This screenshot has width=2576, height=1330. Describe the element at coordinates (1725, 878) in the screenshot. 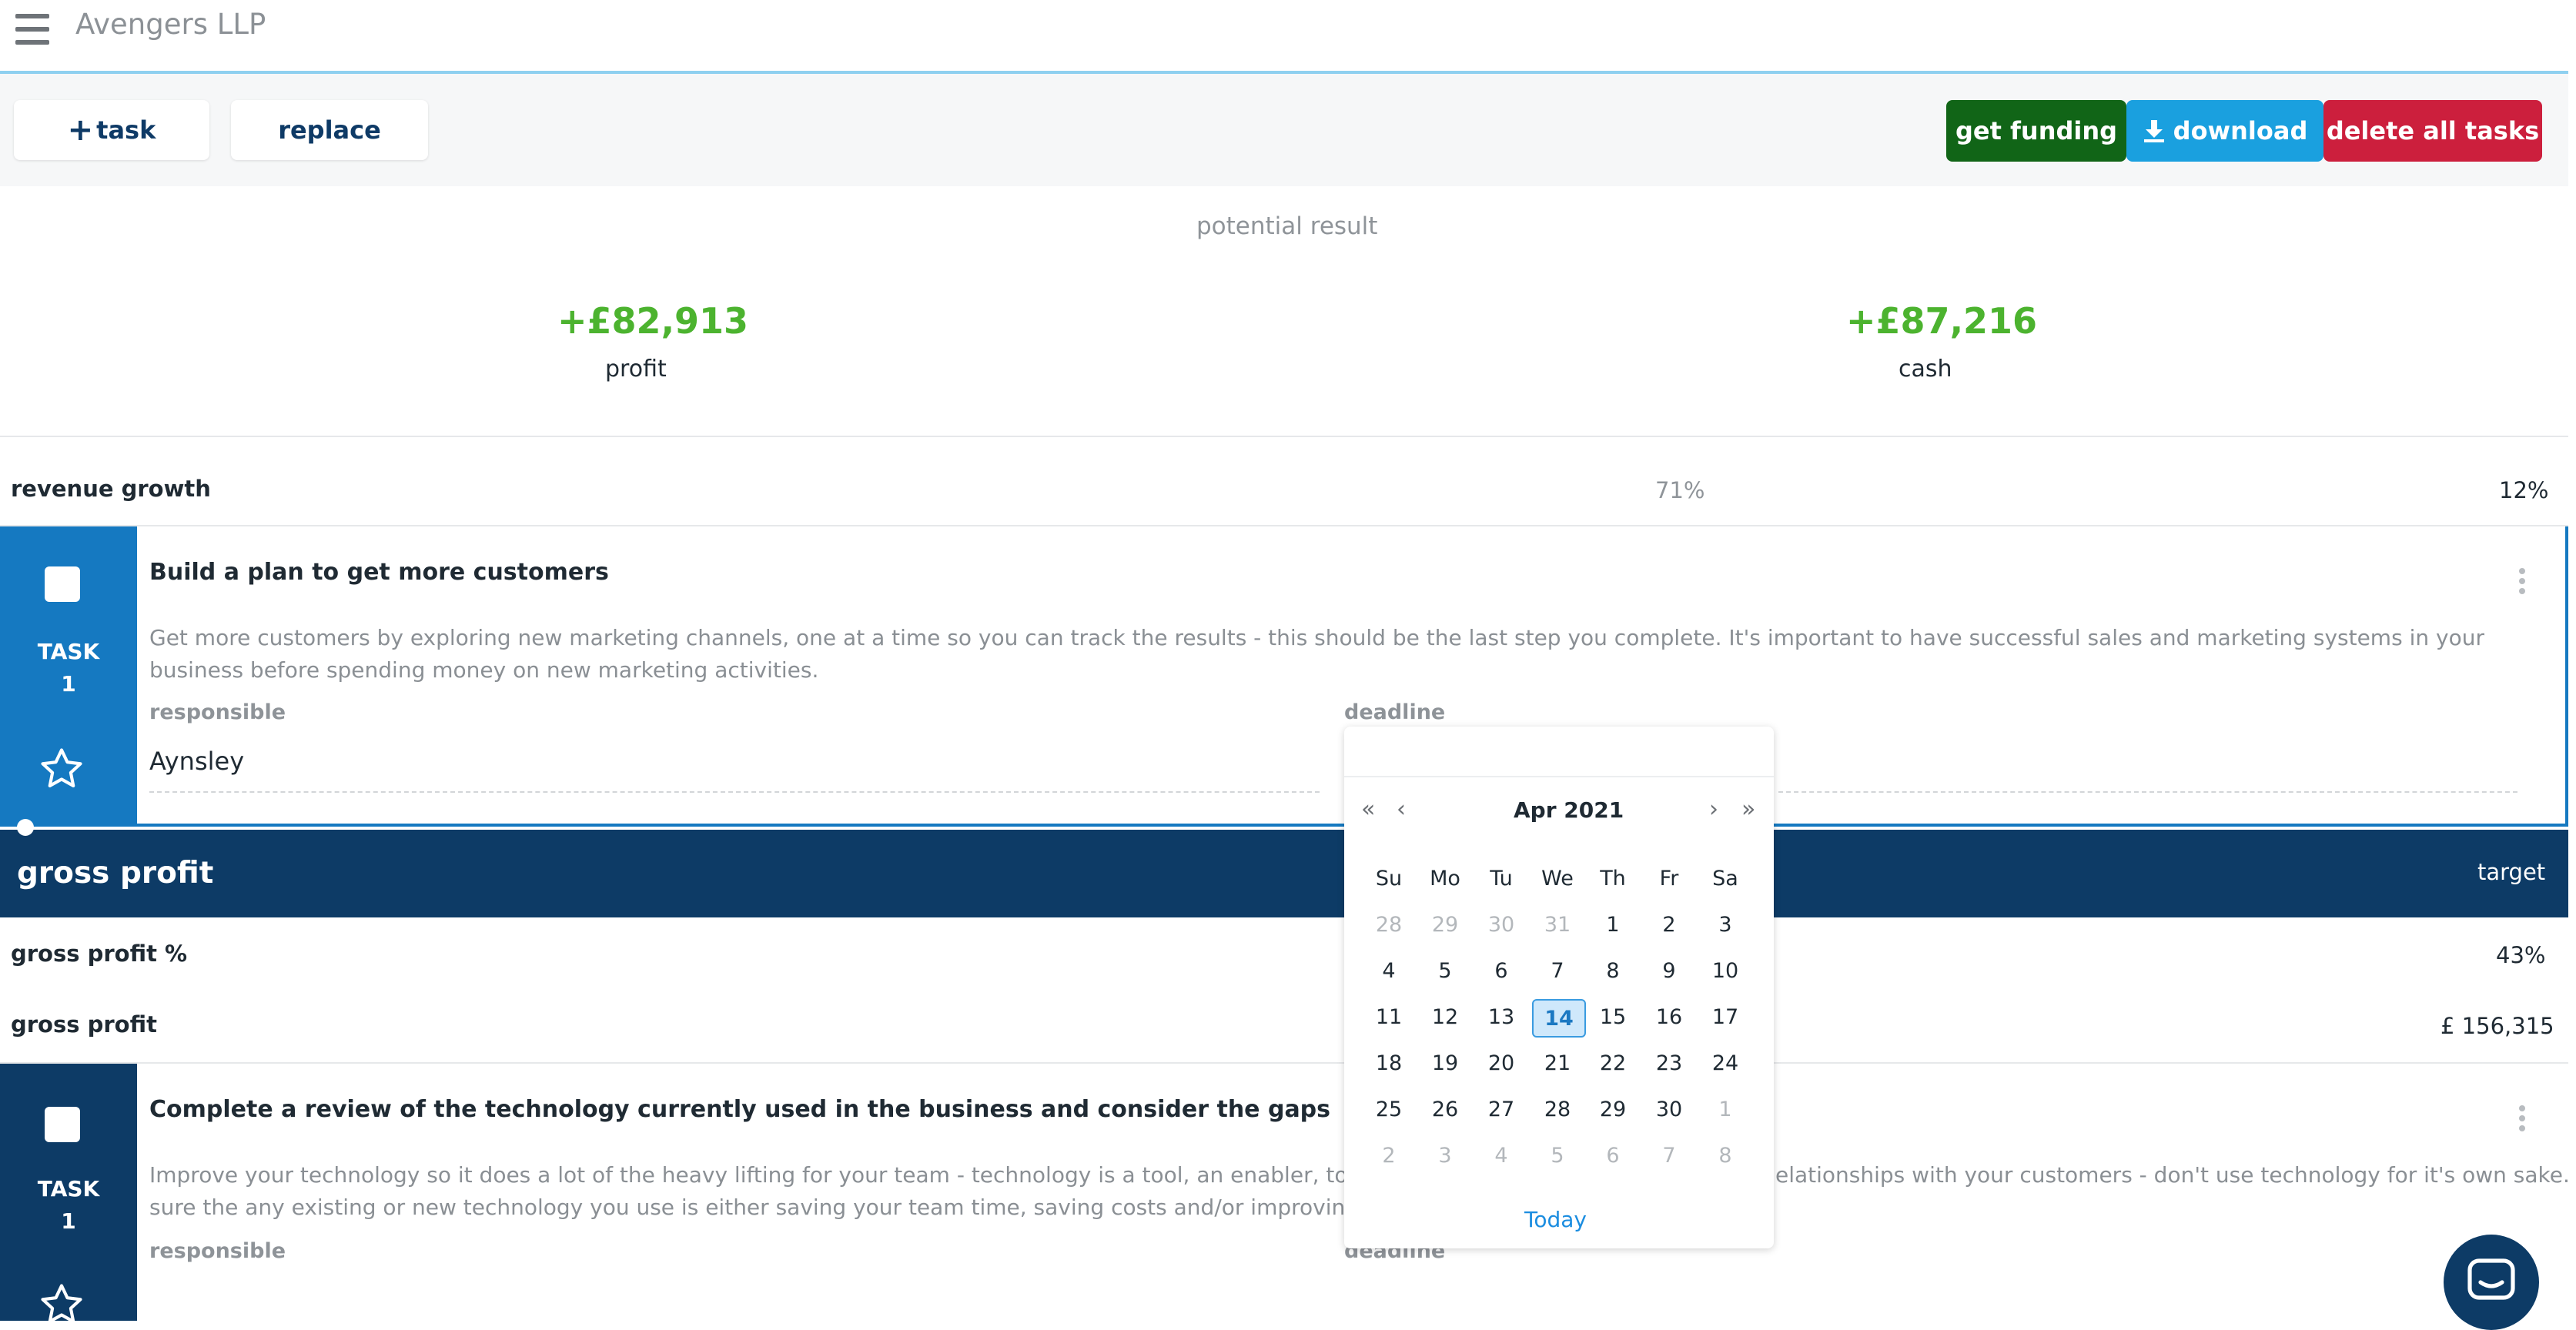

I see `weekday-header: Sa` at that location.